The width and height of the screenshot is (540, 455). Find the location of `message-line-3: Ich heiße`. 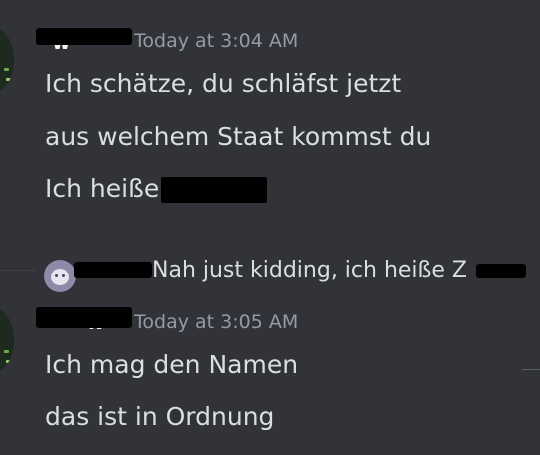

message-line-3: Ich heiße is located at coordinates (156, 188).